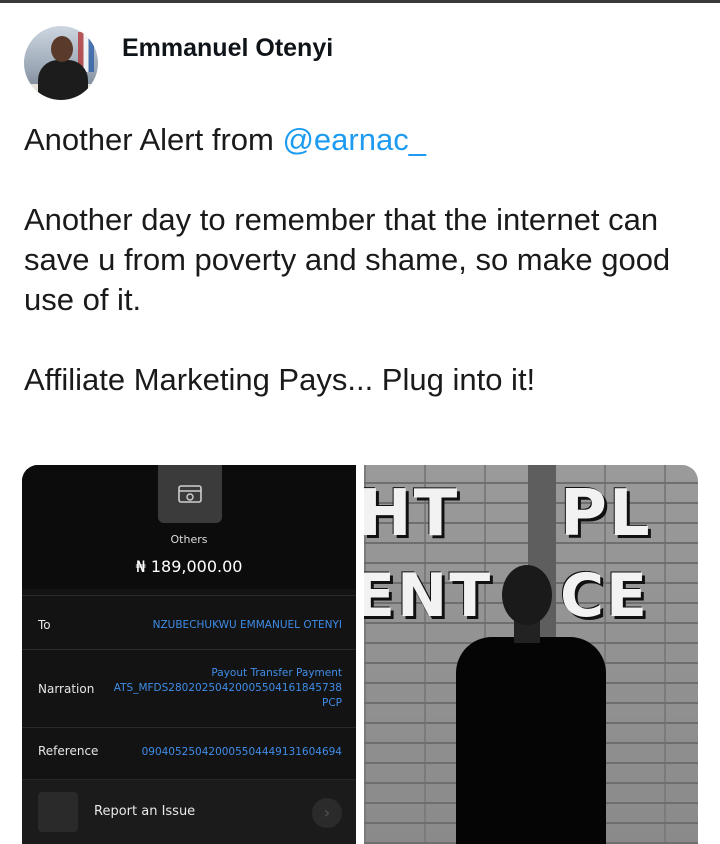 The height and width of the screenshot is (844, 720). Describe the element at coordinates (44, 625) in the screenshot. I see `to-label: To` at that location.